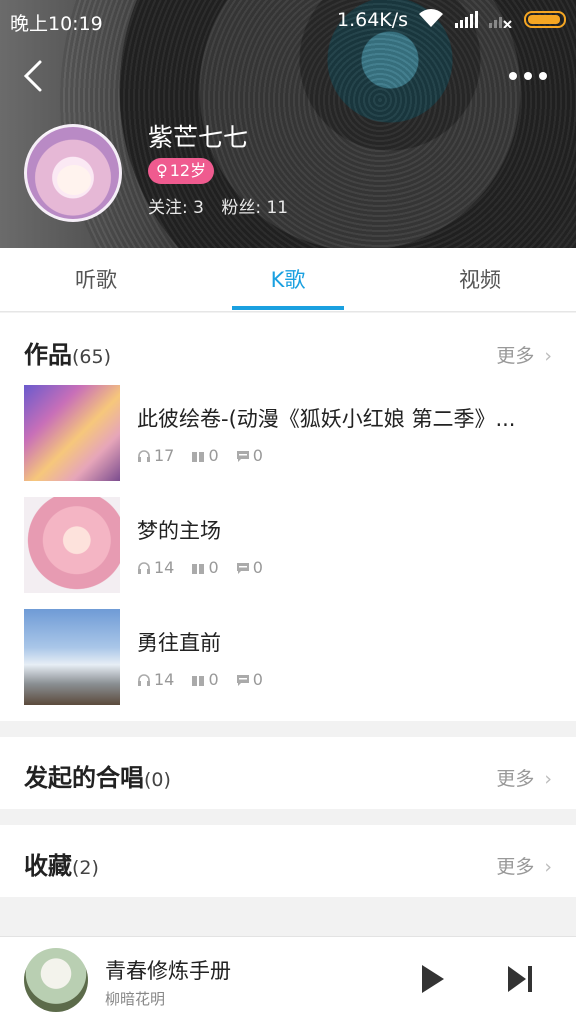  I want to click on tab-listen: 听歌, so click(96, 280).